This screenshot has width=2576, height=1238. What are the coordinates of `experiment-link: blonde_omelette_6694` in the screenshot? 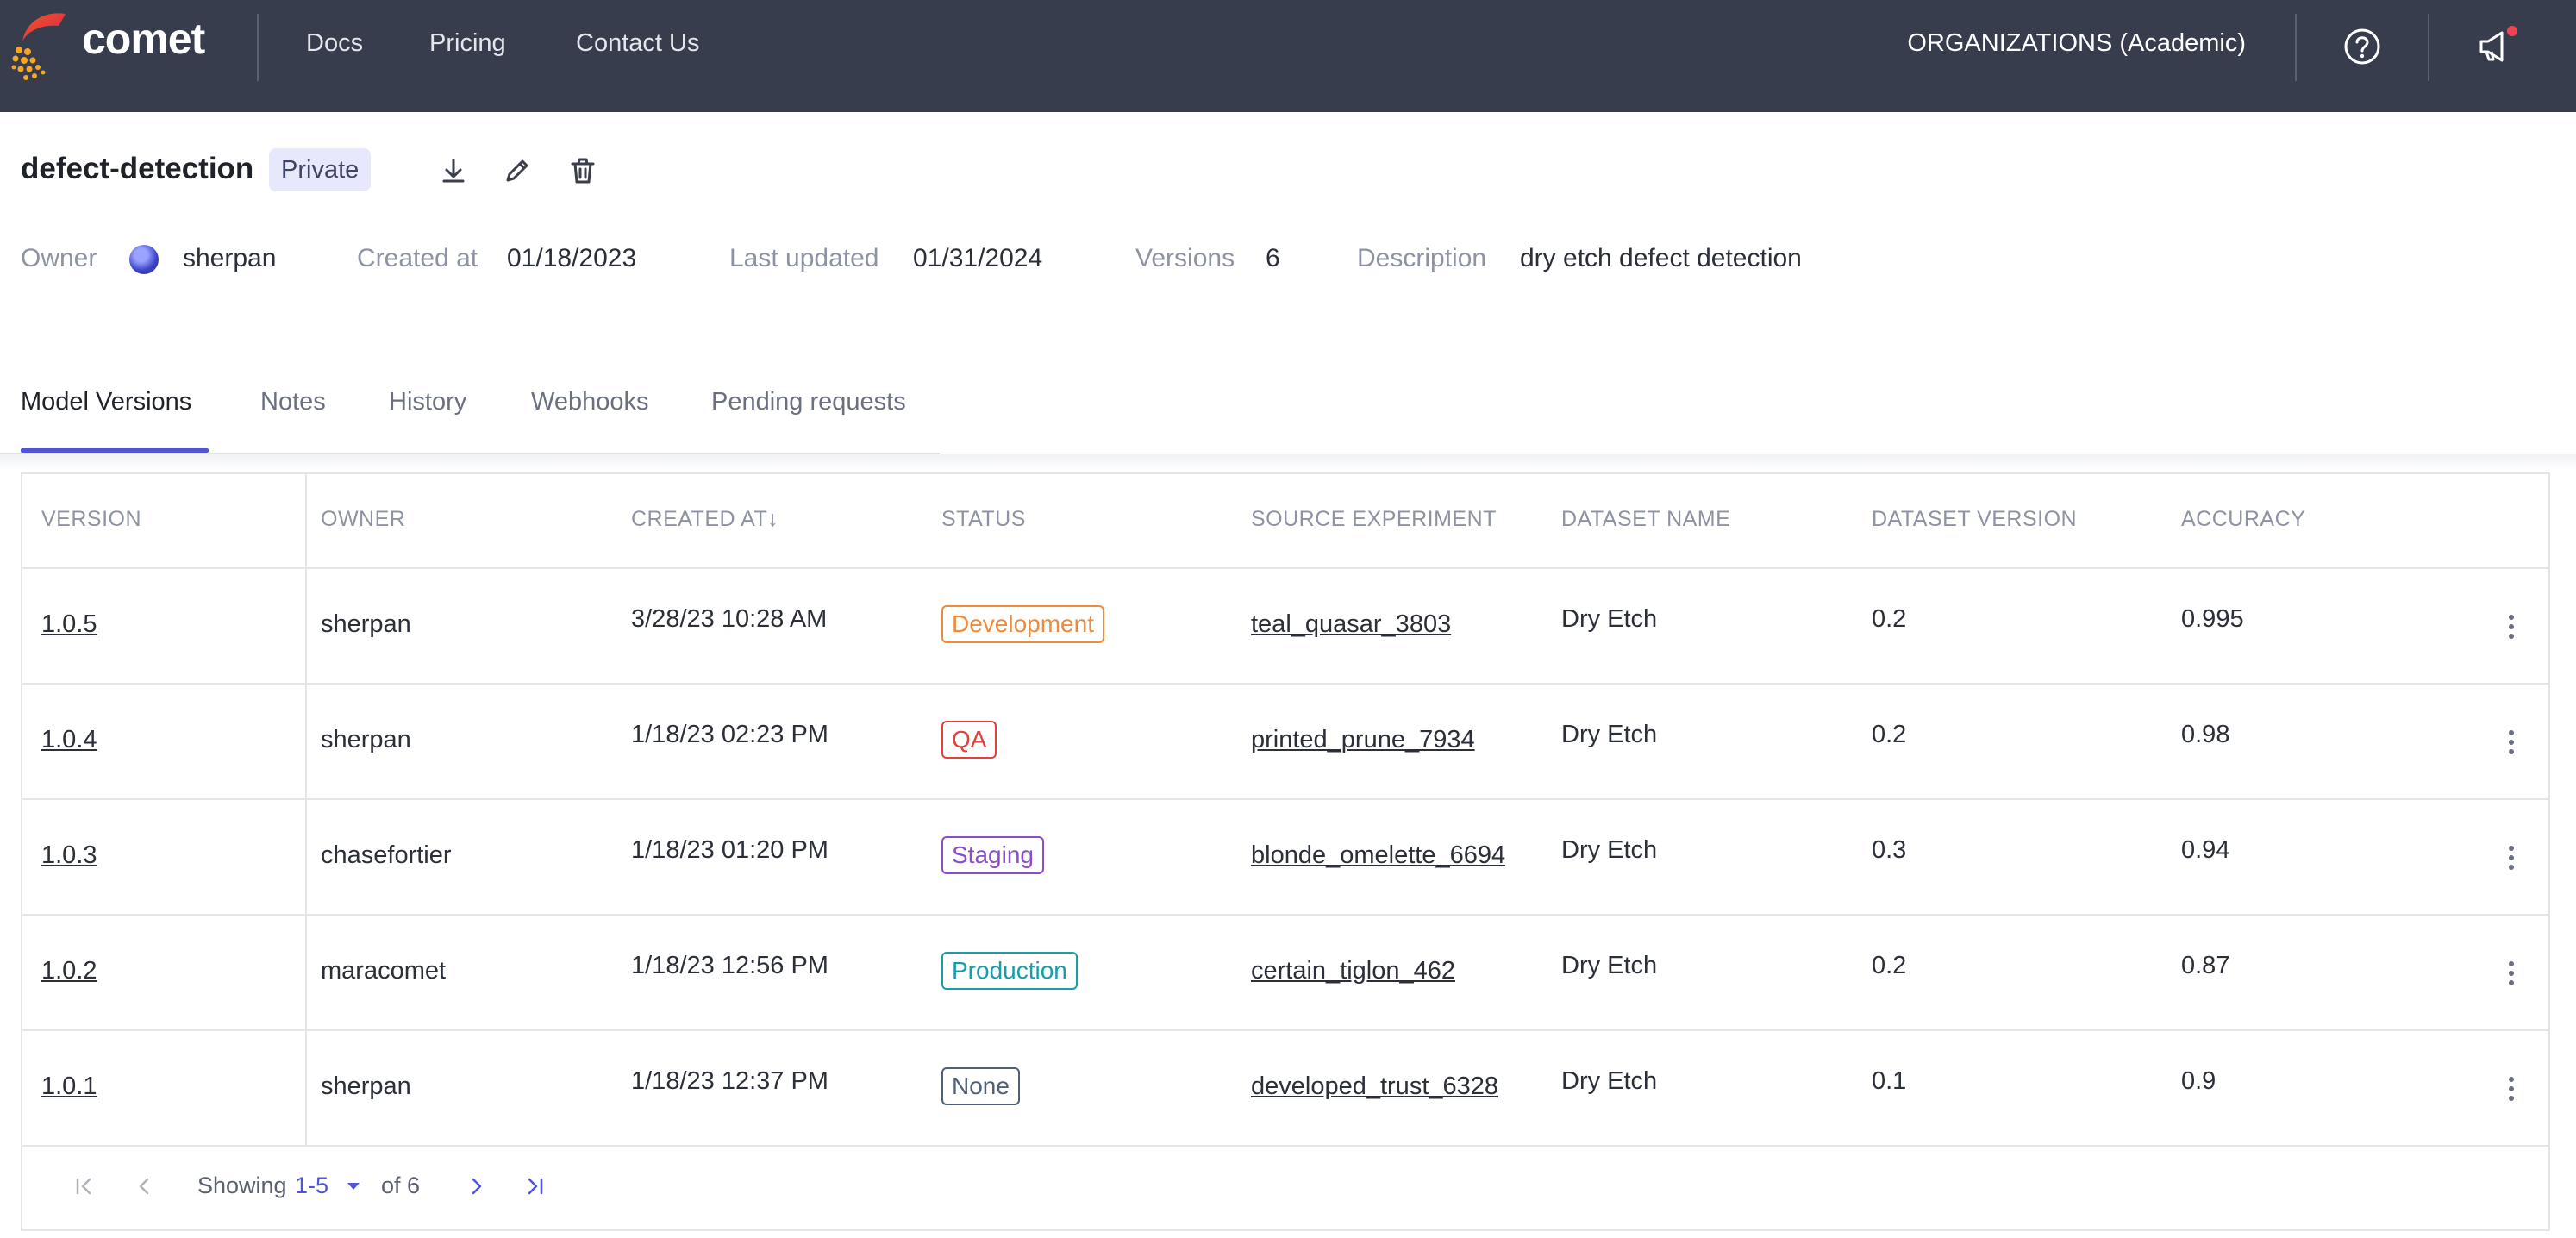 It's located at (1378, 856).